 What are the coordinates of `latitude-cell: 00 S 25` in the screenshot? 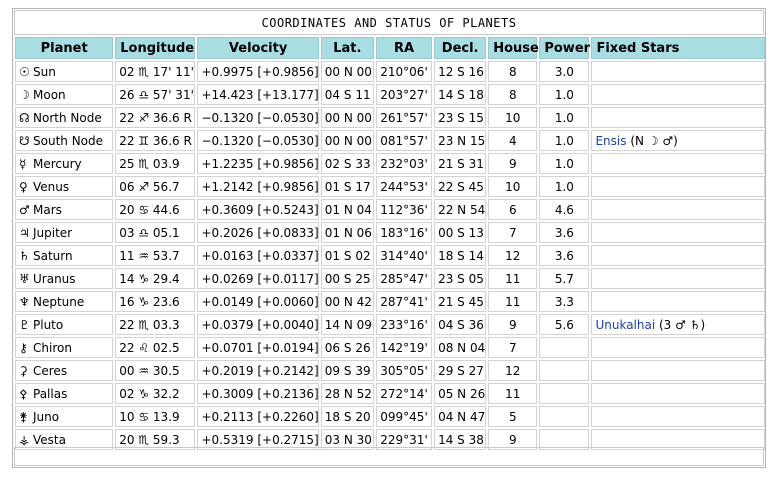 It's located at (347, 278).